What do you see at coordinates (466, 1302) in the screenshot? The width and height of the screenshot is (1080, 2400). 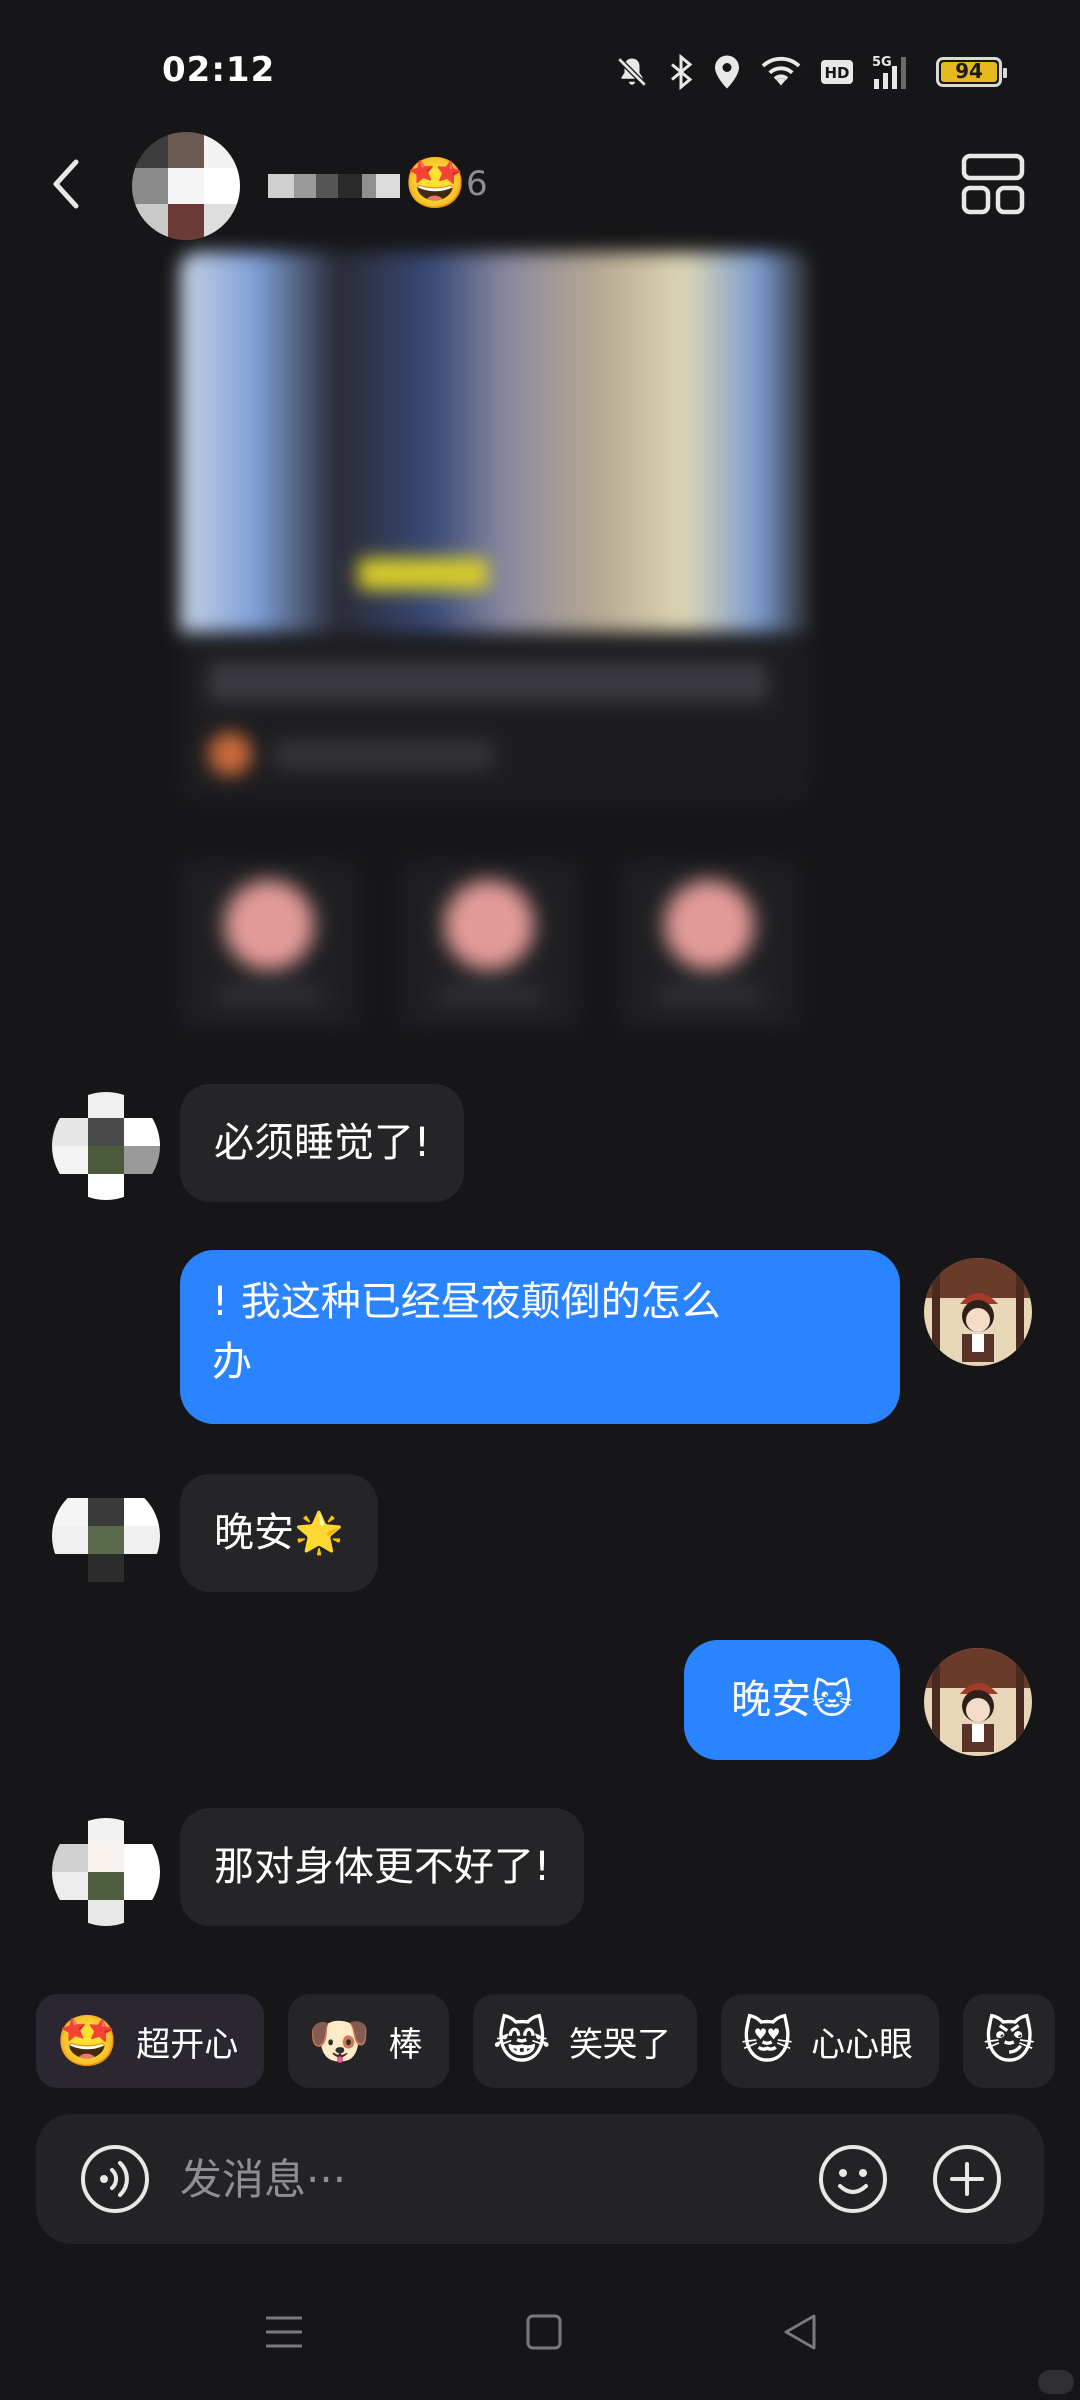 I see `message-text-line1: ! 我这种已经昼夜颠倒的怎么` at bounding box center [466, 1302].